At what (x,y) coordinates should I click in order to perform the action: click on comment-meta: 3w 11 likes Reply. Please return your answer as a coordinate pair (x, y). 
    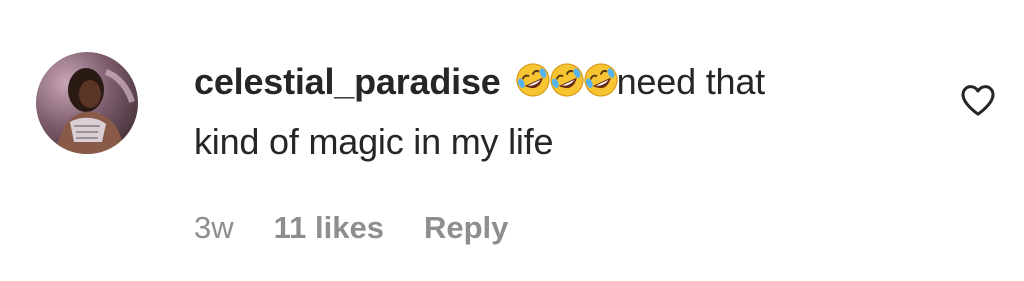
    Looking at the image, I should click on (371, 228).